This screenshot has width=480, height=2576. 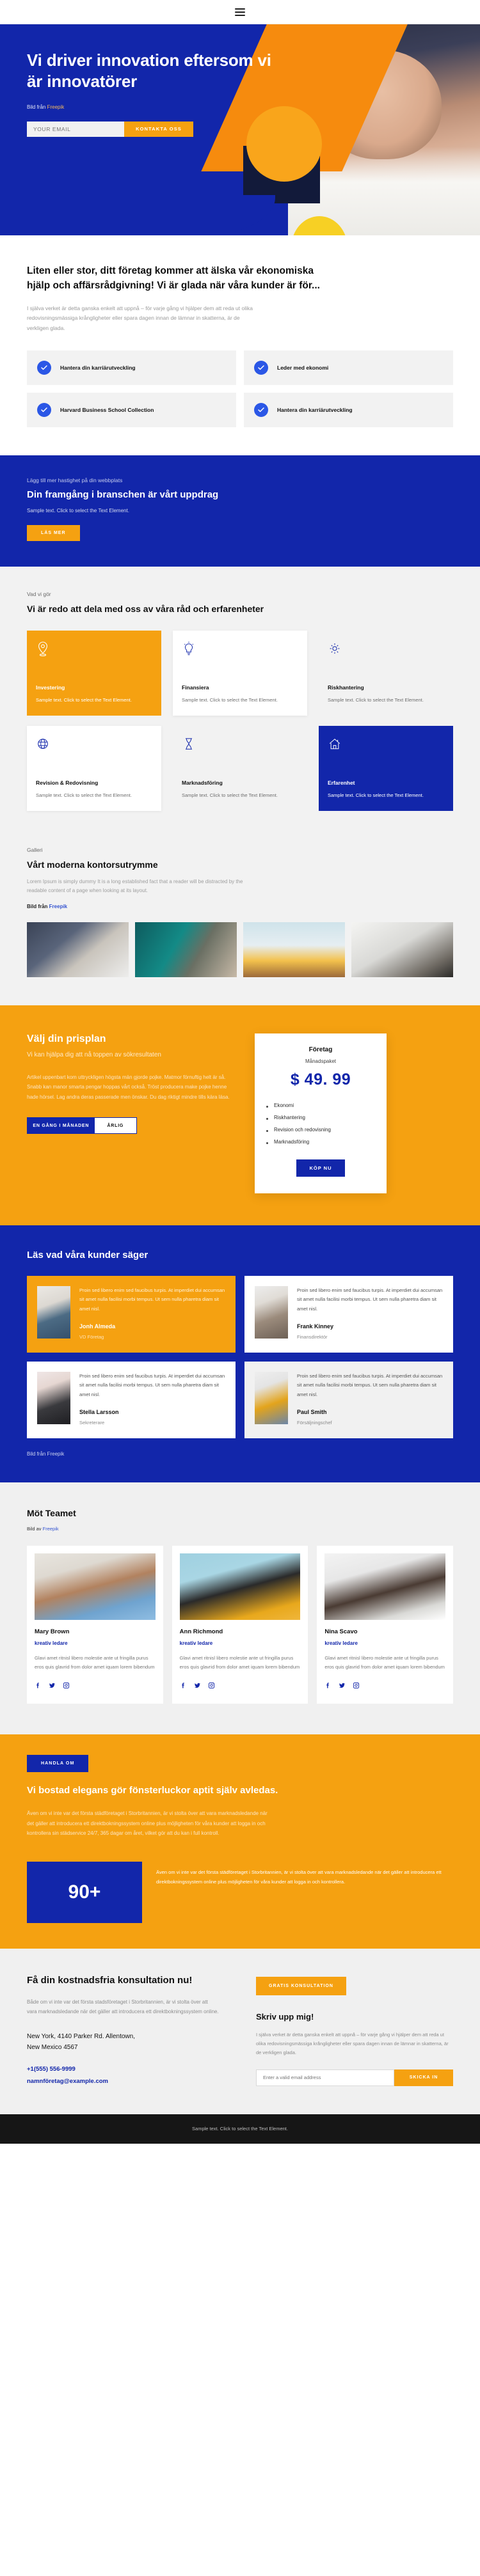 What do you see at coordinates (137, 215) in the screenshot?
I see `hero-wave-shape` at bounding box center [137, 215].